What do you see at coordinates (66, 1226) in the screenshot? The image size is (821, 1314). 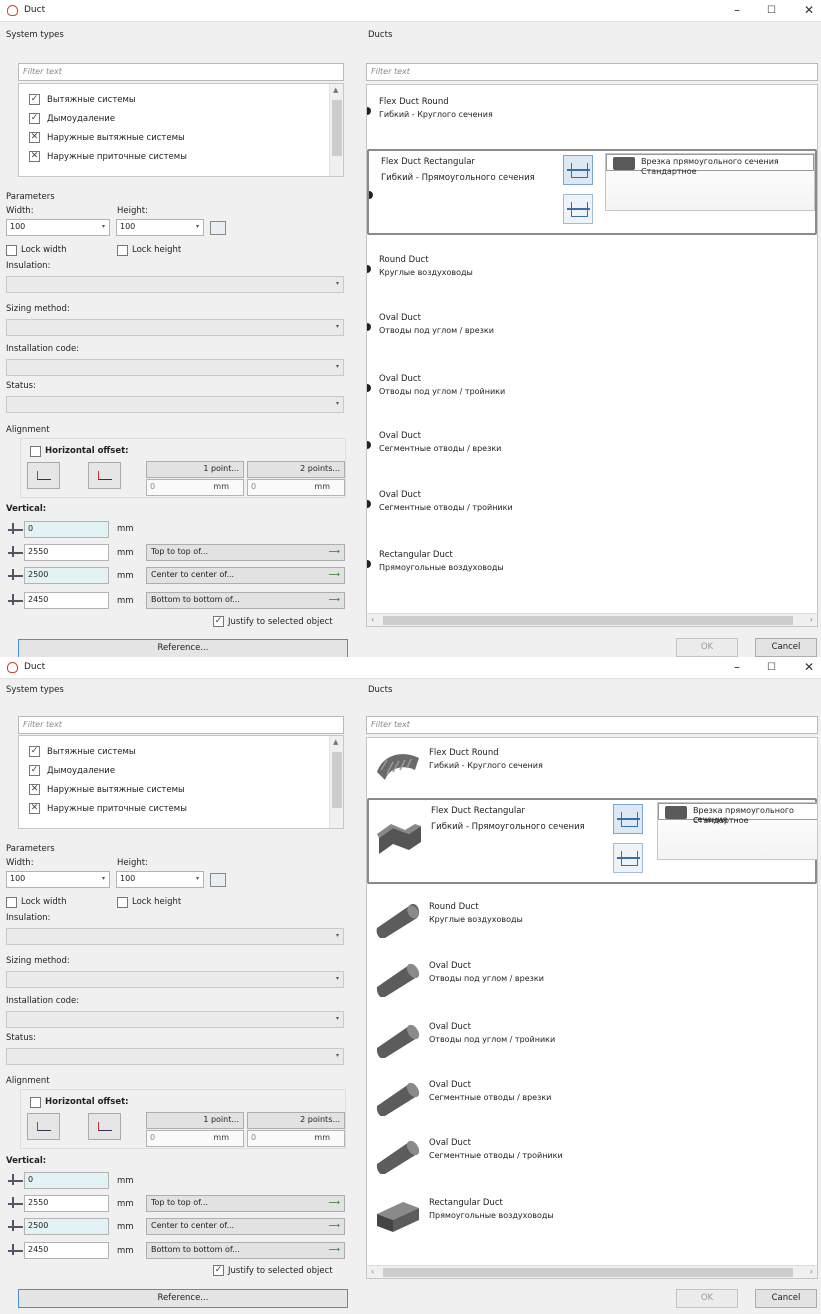 I see `center-offset-input: 2500` at bounding box center [66, 1226].